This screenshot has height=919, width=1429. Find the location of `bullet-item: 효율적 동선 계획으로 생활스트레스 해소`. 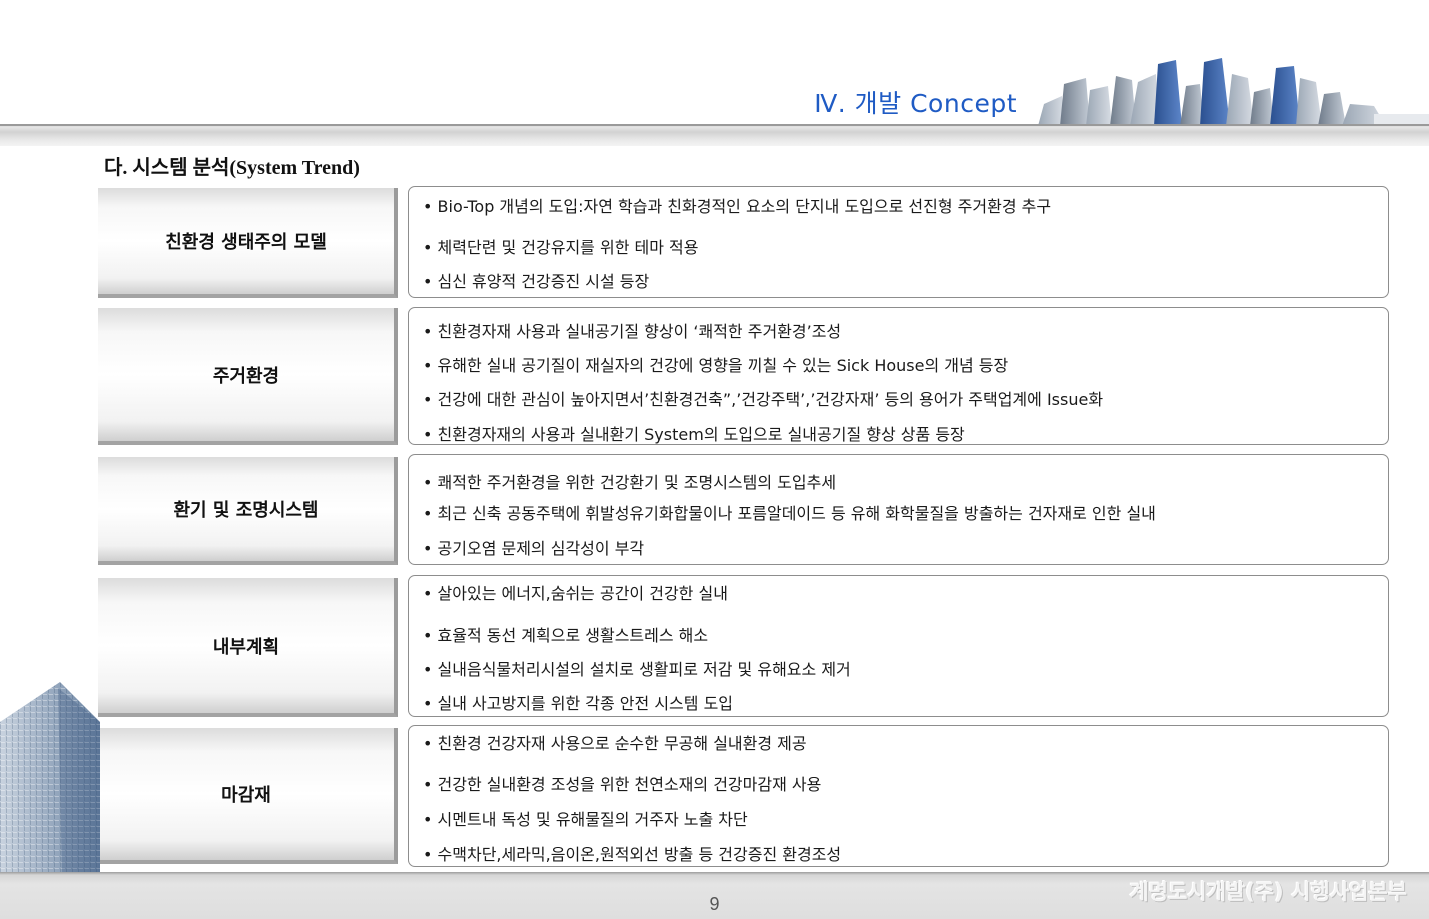

bullet-item: 효율적 동선 계획으로 생활스트레스 해소 is located at coordinates (566, 634).